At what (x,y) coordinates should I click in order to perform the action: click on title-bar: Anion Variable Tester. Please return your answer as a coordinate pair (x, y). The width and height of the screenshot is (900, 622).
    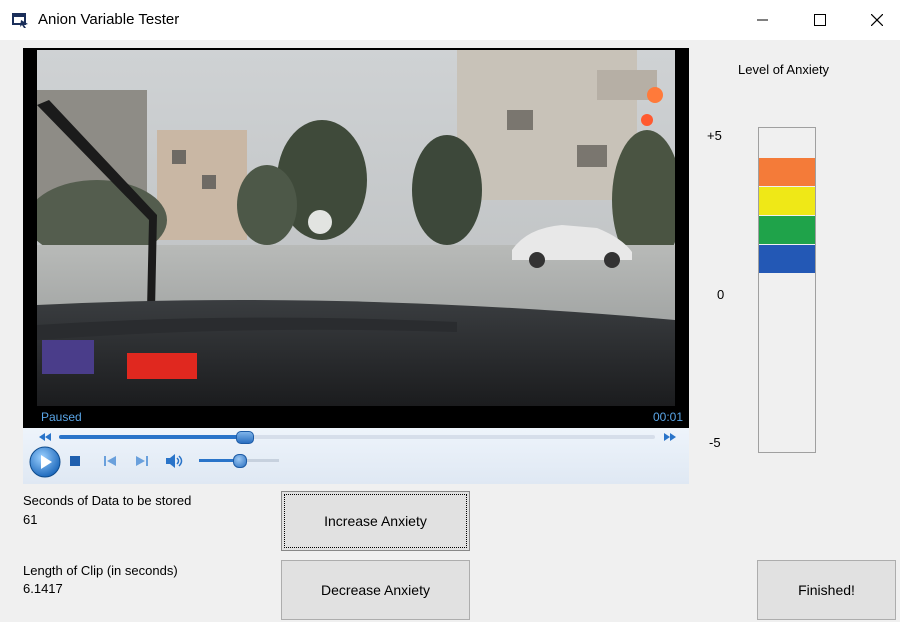
    Looking at the image, I should click on (450, 20).